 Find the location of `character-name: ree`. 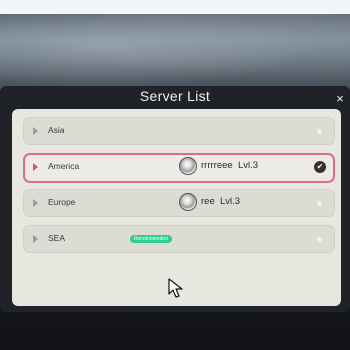

character-name: ree is located at coordinates (208, 201).